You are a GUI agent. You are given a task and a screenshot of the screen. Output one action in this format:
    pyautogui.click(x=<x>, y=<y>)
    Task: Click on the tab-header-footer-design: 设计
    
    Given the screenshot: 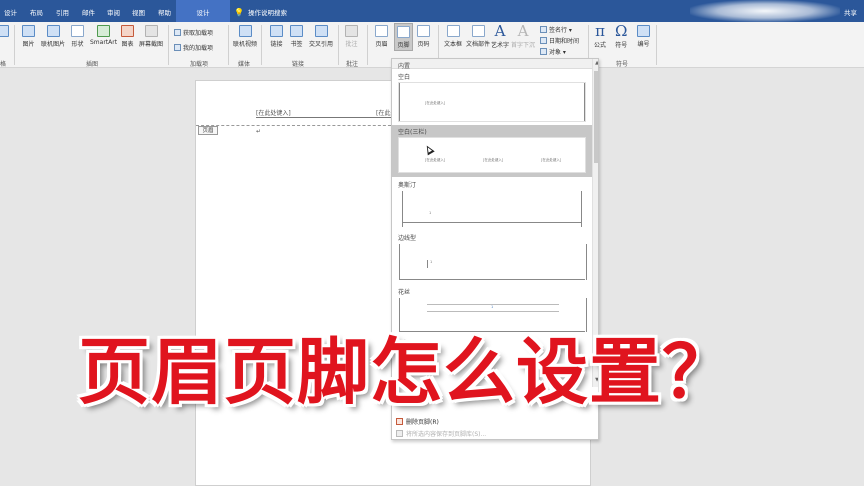 What is the action you would take?
    pyautogui.click(x=203, y=11)
    